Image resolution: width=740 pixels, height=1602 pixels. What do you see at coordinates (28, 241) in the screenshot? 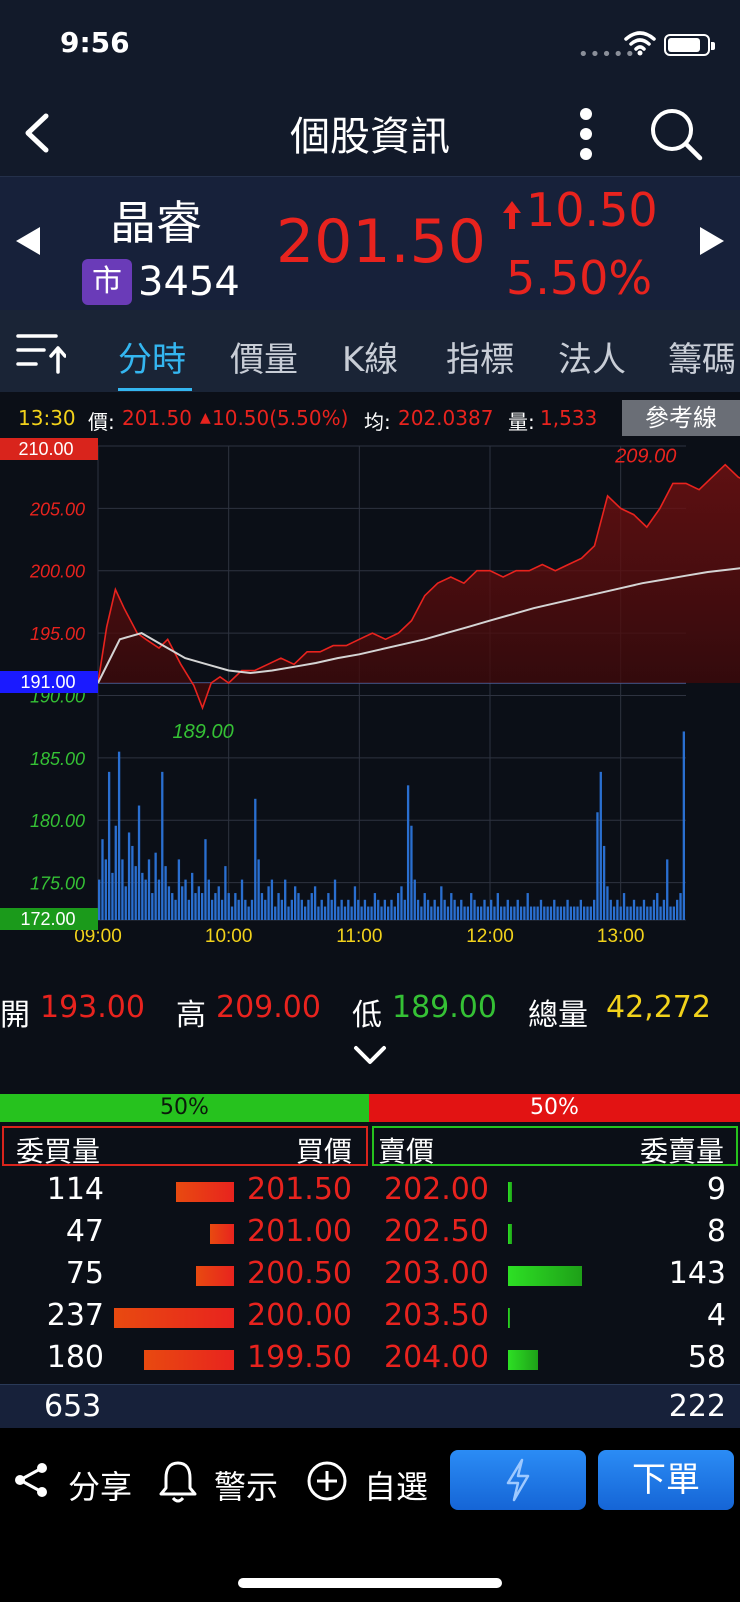
I see `prev-stock-icon` at bounding box center [28, 241].